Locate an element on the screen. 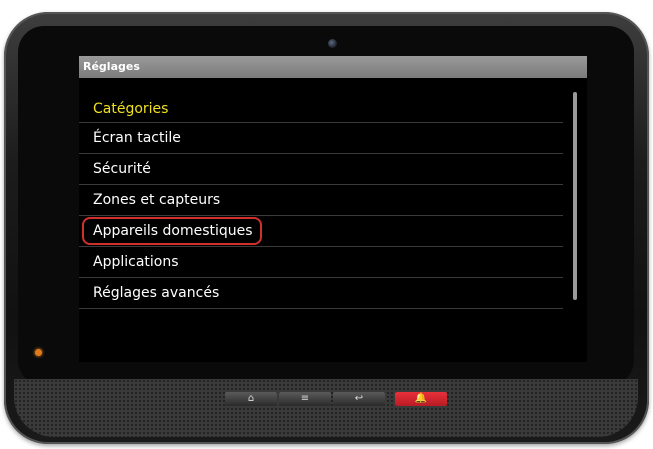 Image resolution: width=653 pixels, height=449 pixels. camera-icon is located at coordinates (332, 43).